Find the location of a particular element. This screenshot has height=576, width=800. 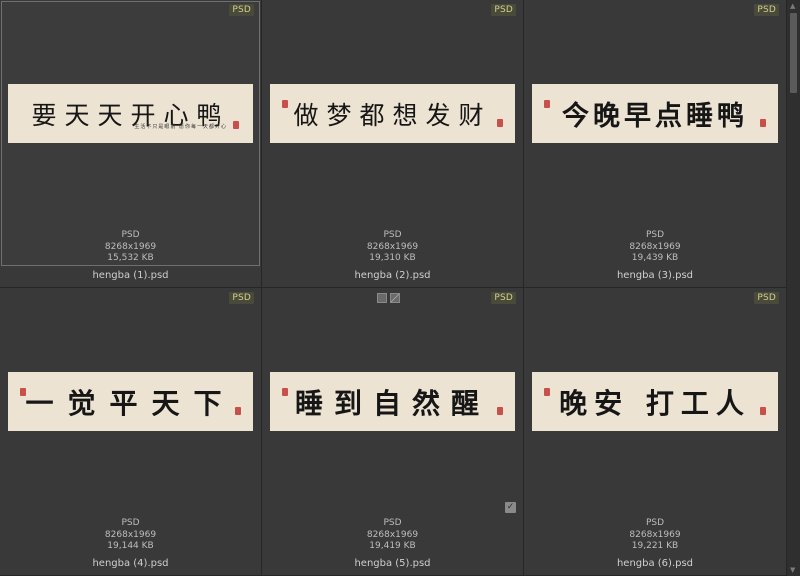

file-size: 19,419 KB is located at coordinates (392, 546).